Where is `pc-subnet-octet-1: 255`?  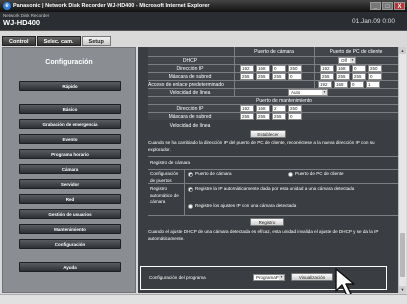 pc-subnet-octet-1: 255 is located at coordinates (327, 76).